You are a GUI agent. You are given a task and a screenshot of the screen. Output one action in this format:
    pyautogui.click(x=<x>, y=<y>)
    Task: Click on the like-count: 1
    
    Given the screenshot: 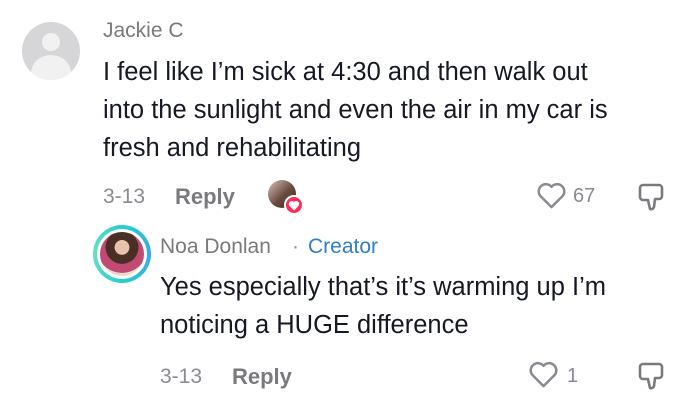 What is the action you would take?
    pyautogui.click(x=573, y=376)
    